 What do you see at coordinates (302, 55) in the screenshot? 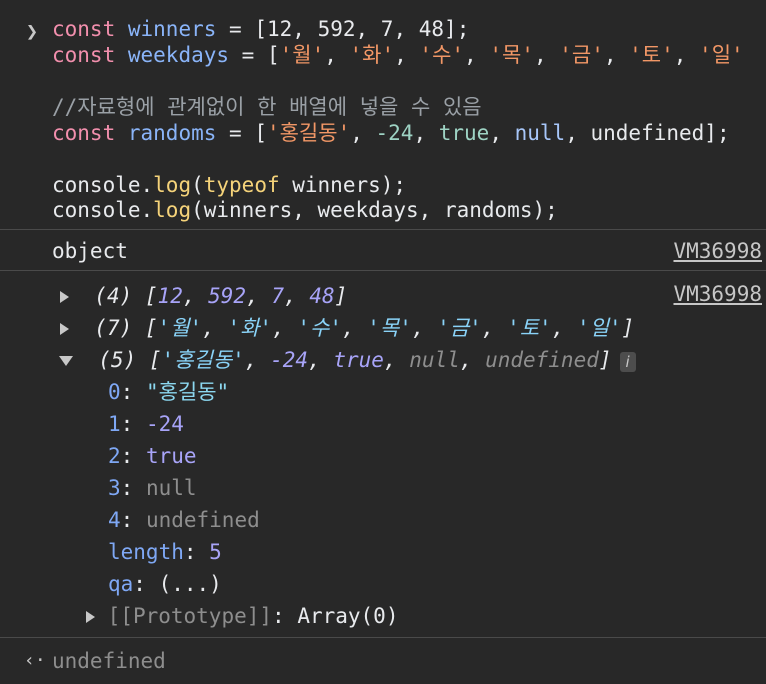
I see `string-literal: '월'` at bounding box center [302, 55].